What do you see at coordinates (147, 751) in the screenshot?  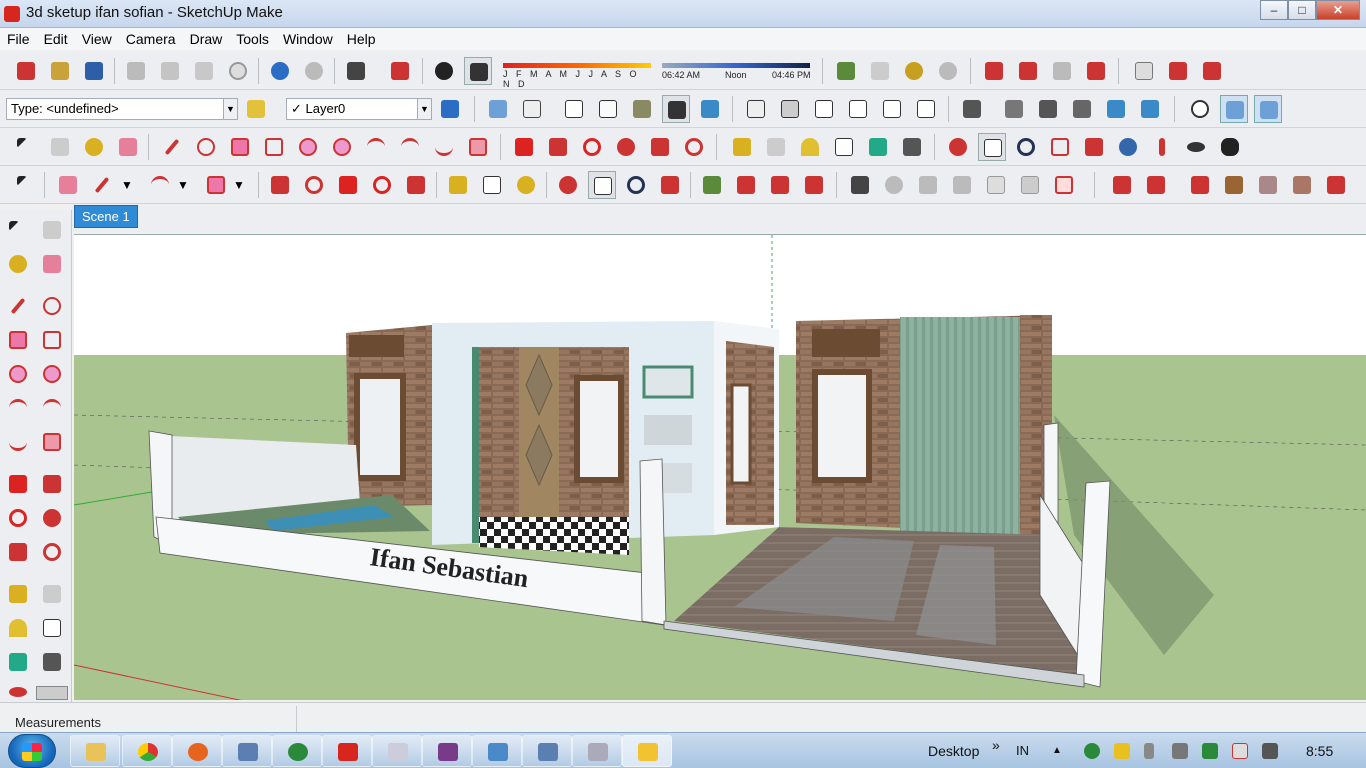 I see `taskbar-chrome` at bounding box center [147, 751].